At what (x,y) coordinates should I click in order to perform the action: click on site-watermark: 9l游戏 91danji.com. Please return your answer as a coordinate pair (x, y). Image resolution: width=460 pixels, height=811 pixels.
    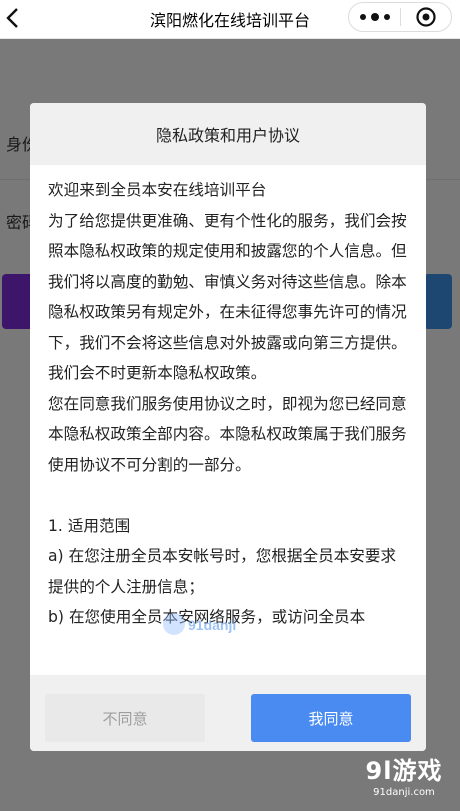
    Looking at the image, I should click on (404, 782).